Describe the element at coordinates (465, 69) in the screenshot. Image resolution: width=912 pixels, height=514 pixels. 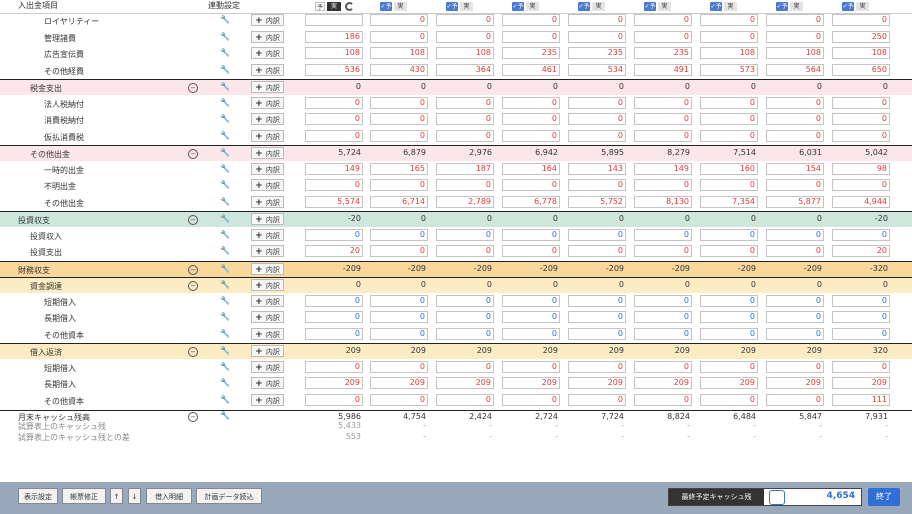
I see `value-input: 364` at that location.